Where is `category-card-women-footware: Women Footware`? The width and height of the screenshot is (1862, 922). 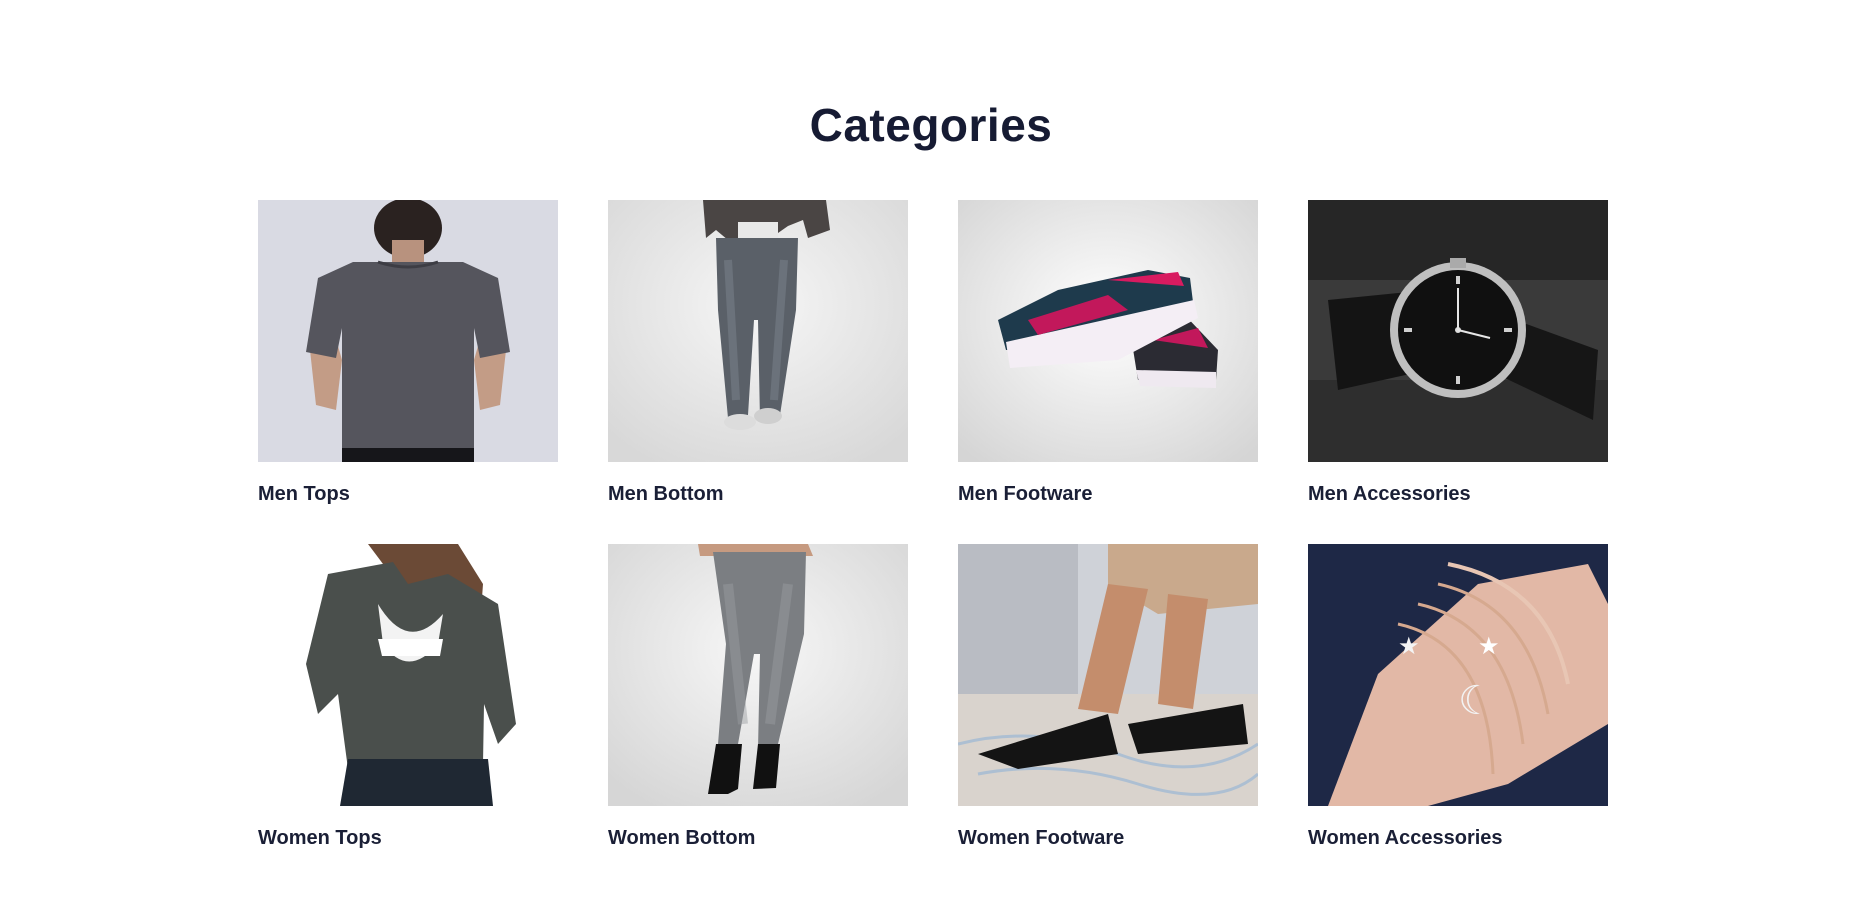 category-card-women-footware: Women Footware is located at coordinates (1108, 697).